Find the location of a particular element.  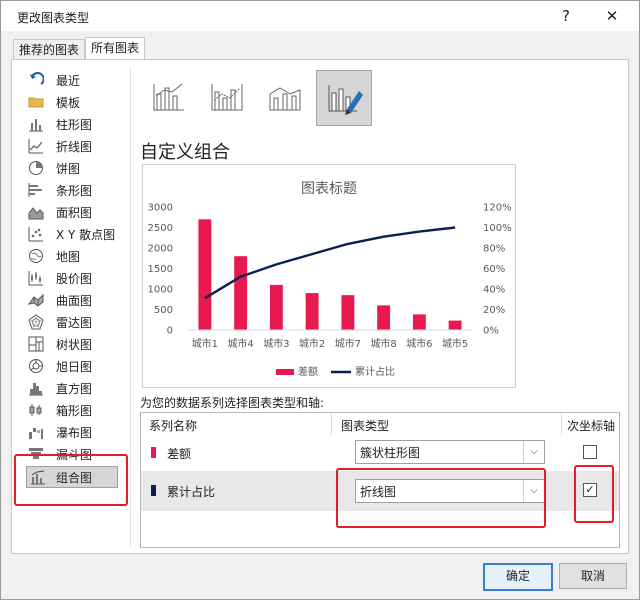

x-tick-label: 城市7 is located at coordinates (348, 343).